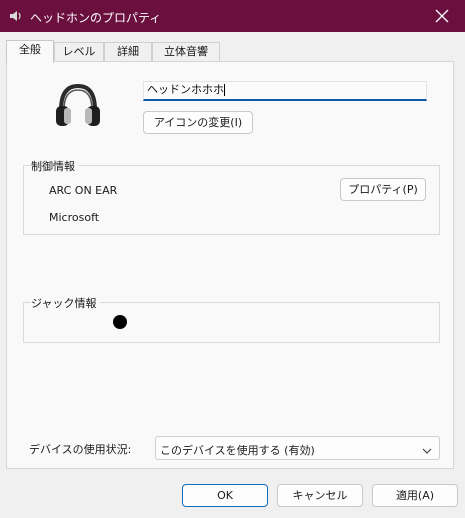 The height and width of the screenshot is (518, 465). I want to click on manufacturer-name: Microsoft, so click(74, 217).